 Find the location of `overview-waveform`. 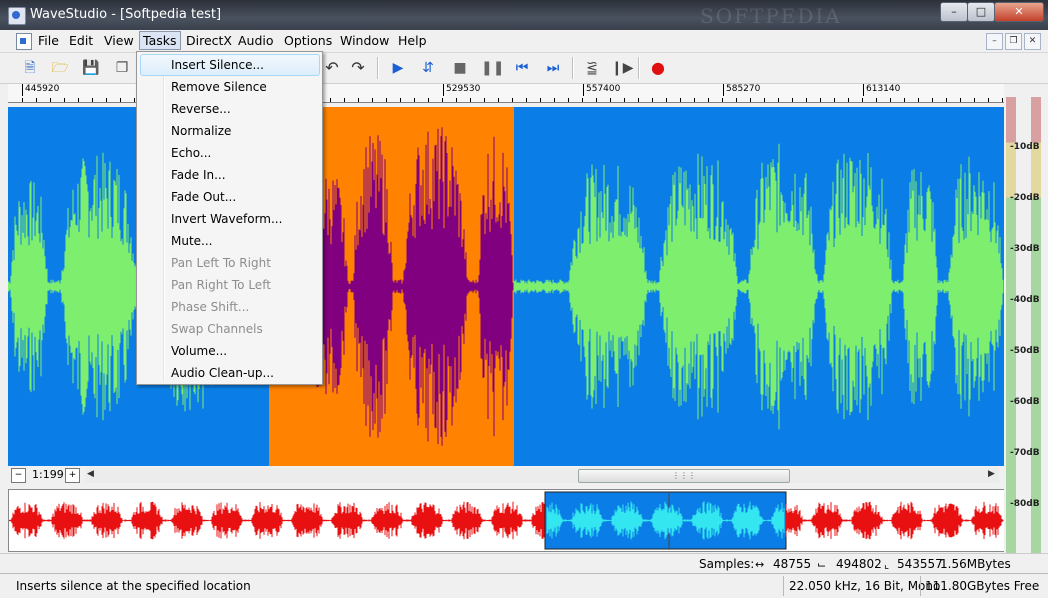

overview-waveform is located at coordinates (506, 520).